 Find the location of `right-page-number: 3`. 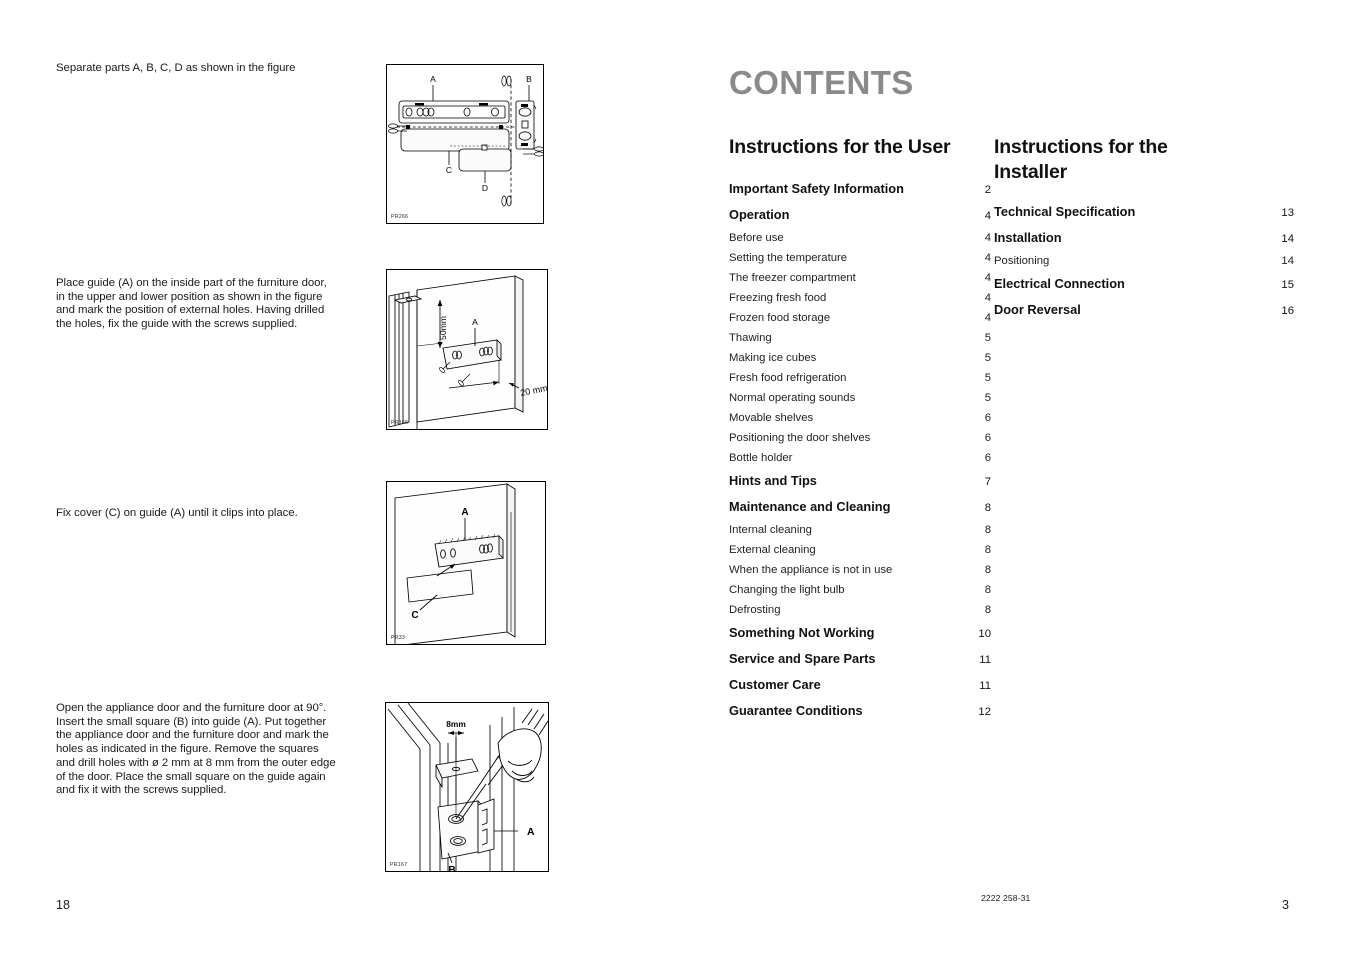

right-page-number: 3 is located at coordinates (1285, 905).